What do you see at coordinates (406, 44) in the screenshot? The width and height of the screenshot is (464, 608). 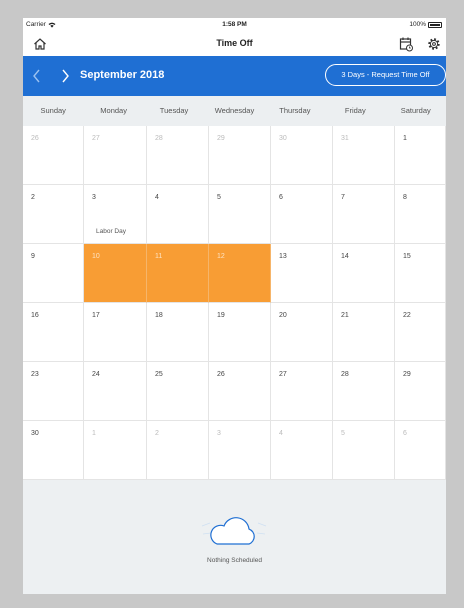 I see `calendar-icon` at bounding box center [406, 44].